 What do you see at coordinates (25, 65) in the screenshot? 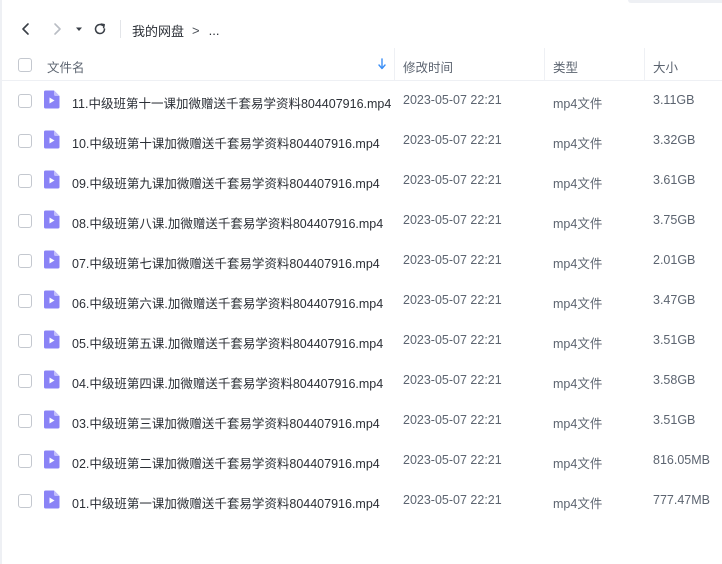
I see `select-all-checkbox` at bounding box center [25, 65].